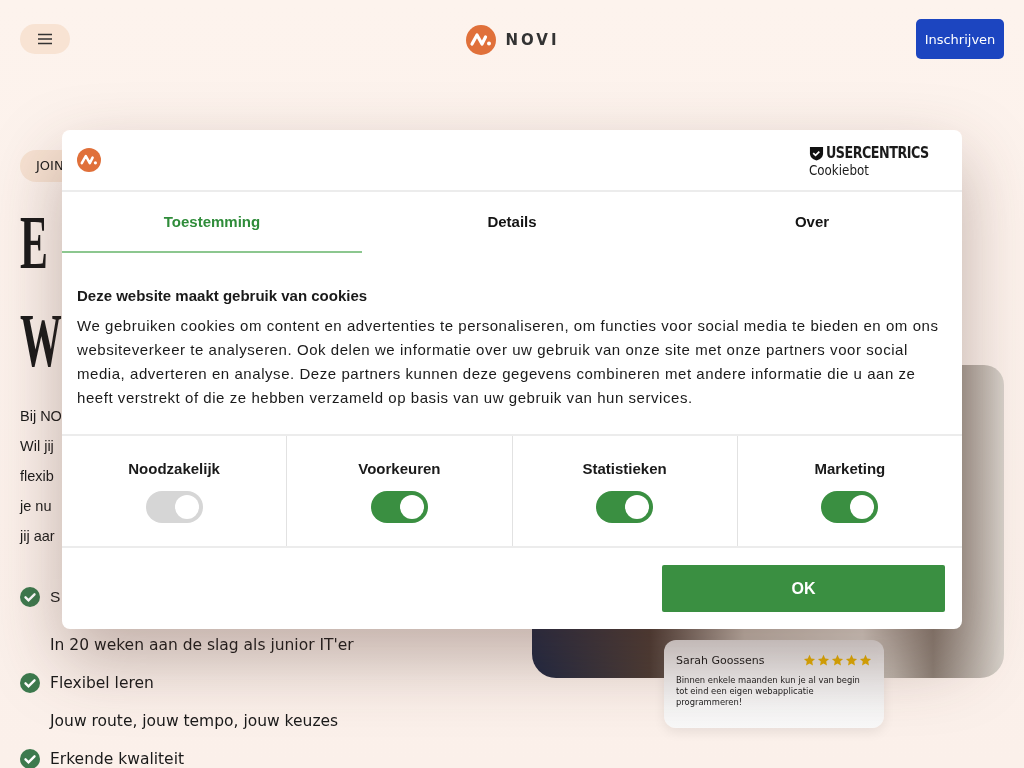  I want to click on benefit-subtitle: In 20 weken aan de slag als junior IT'er, so click(201, 645).